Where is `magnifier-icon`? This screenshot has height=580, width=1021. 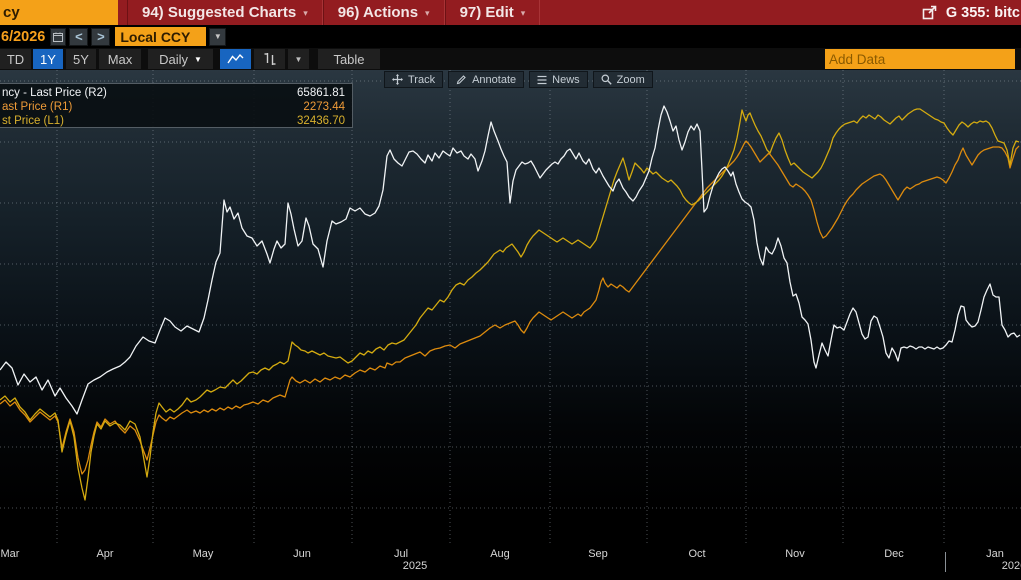 magnifier-icon is located at coordinates (606, 79).